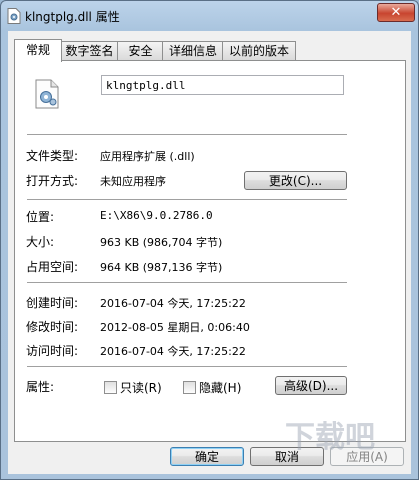  I want to click on modified-label: 修改时间:, so click(52, 327).